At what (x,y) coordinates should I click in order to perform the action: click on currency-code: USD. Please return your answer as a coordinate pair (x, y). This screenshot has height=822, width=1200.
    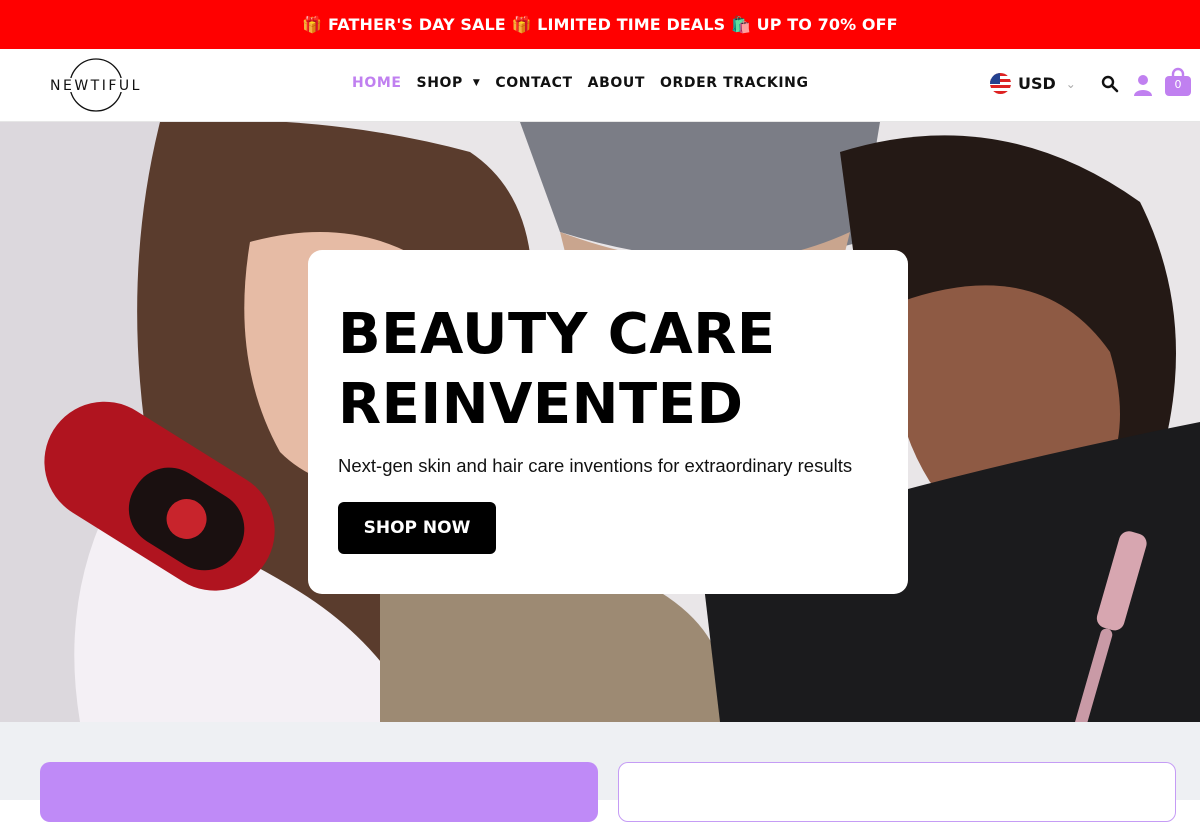
    Looking at the image, I should click on (1037, 83).